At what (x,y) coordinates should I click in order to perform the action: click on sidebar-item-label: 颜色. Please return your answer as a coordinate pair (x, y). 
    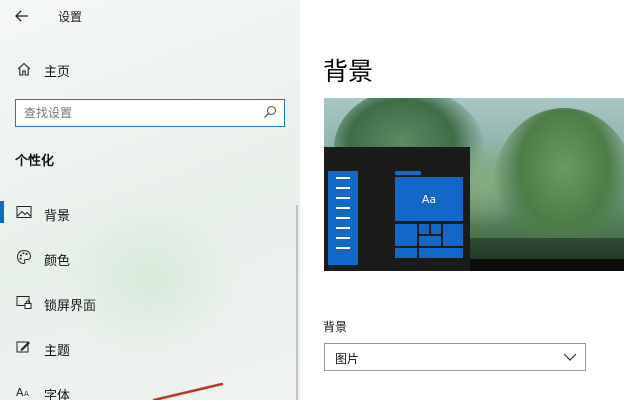
    Looking at the image, I should click on (57, 261).